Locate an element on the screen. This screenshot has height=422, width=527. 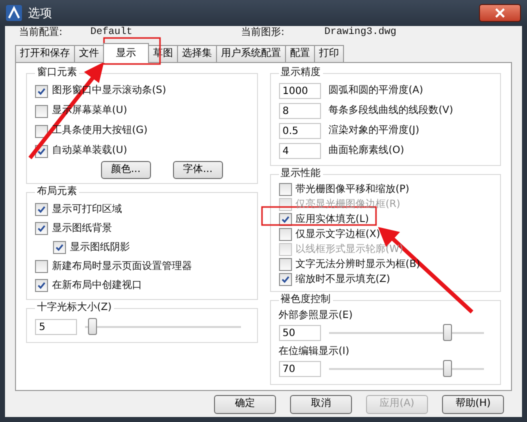
input-field: 5 is located at coordinates (56, 327).